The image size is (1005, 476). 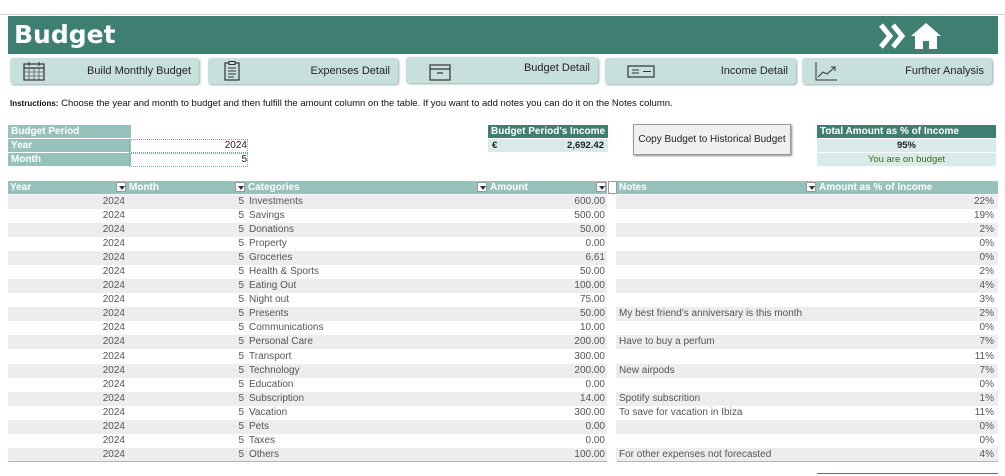 I want to click on year-input: 2024, so click(x=188, y=146).